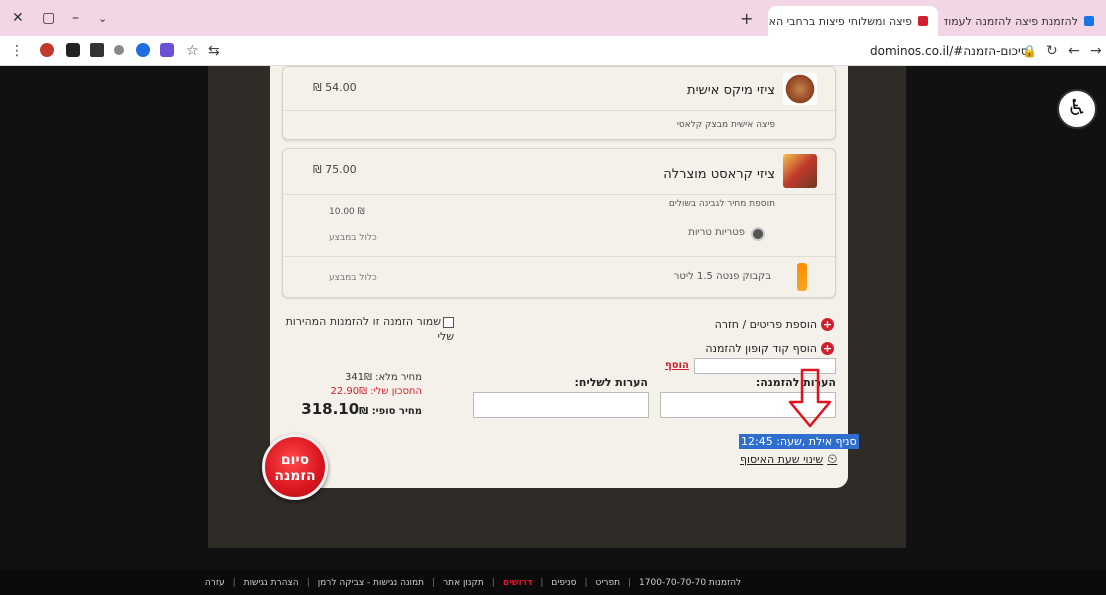 The image size is (1106, 595). What do you see at coordinates (347, 212) in the screenshot?
I see `item-extra-price: ₪ 10.00` at bounding box center [347, 212].